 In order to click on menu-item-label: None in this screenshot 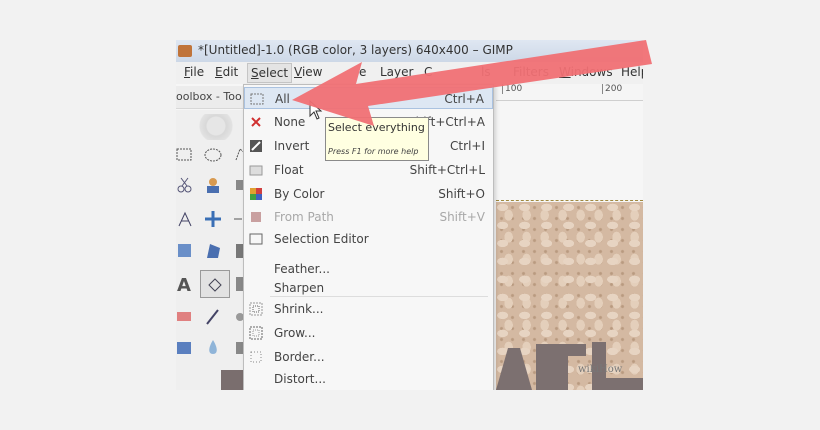, I will do `click(290, 122)`.